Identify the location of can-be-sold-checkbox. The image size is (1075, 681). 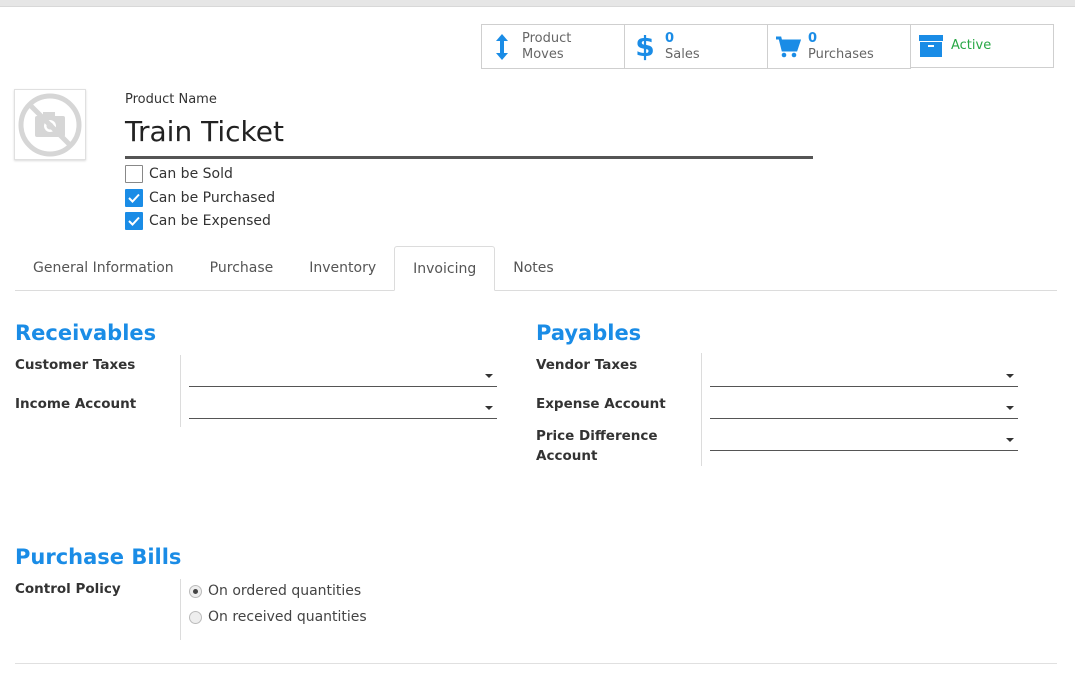
(134, 174).